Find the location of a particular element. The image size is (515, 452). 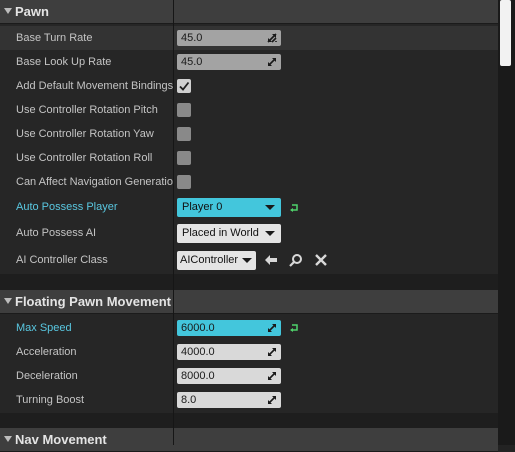

property-label: Base Turn Rate is located at coordinates (54, 38).